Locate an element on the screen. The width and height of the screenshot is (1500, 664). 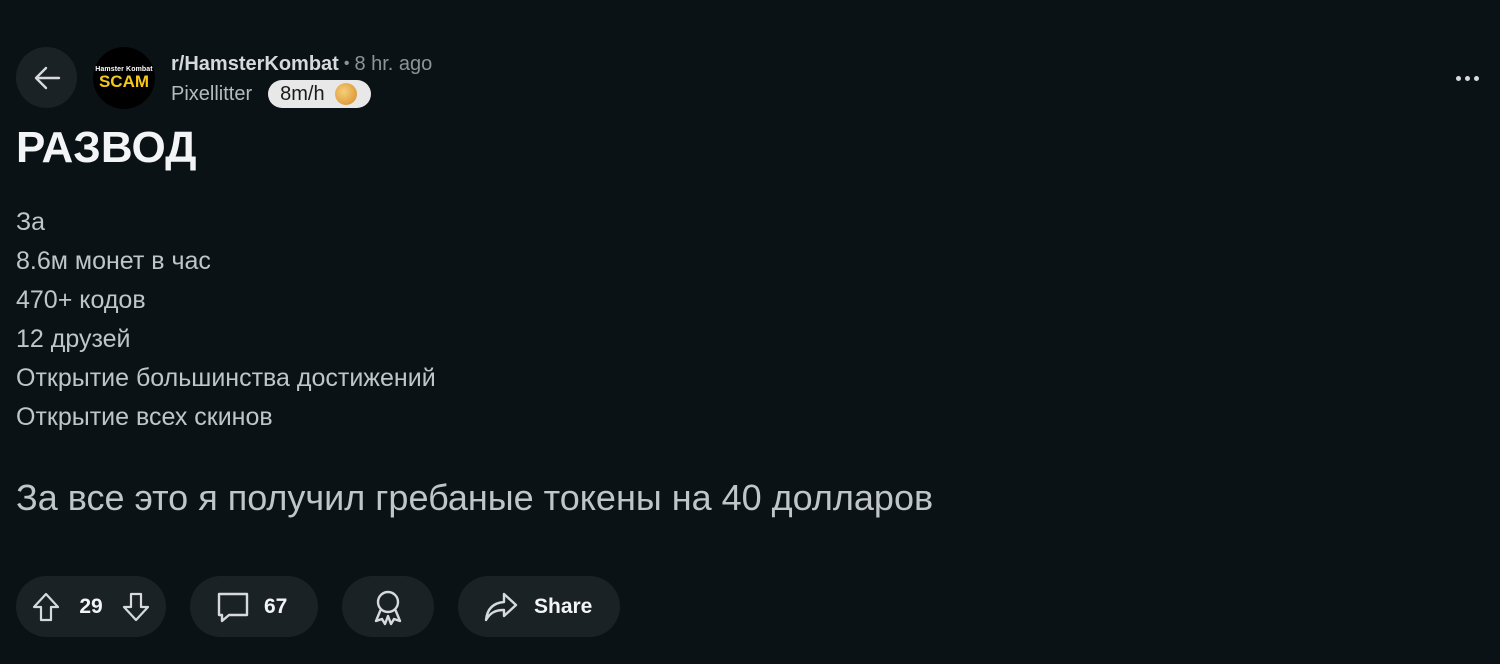
award-icon is located at coordinates (388, 607).